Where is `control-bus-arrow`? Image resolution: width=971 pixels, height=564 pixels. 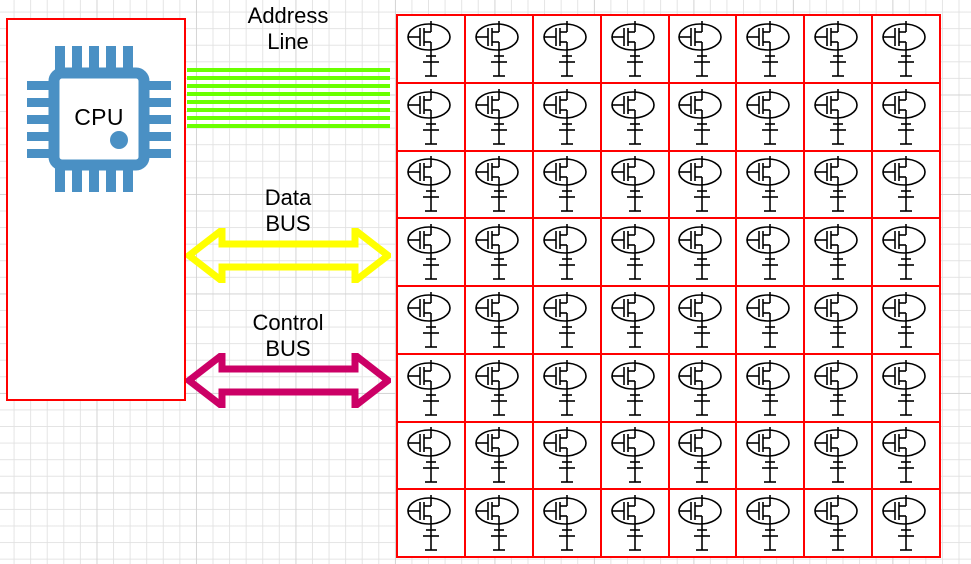
control-bus-arrow is located at coordinates (288, 380).